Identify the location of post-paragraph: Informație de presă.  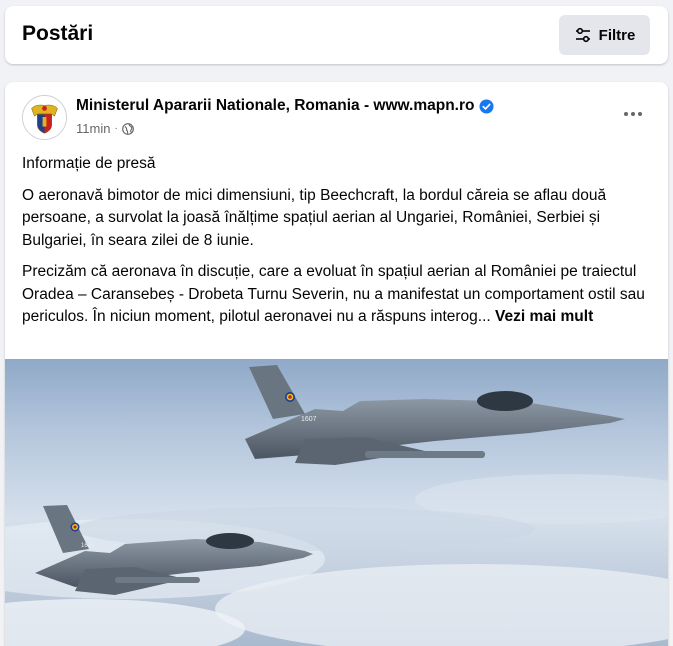
(89, 163).